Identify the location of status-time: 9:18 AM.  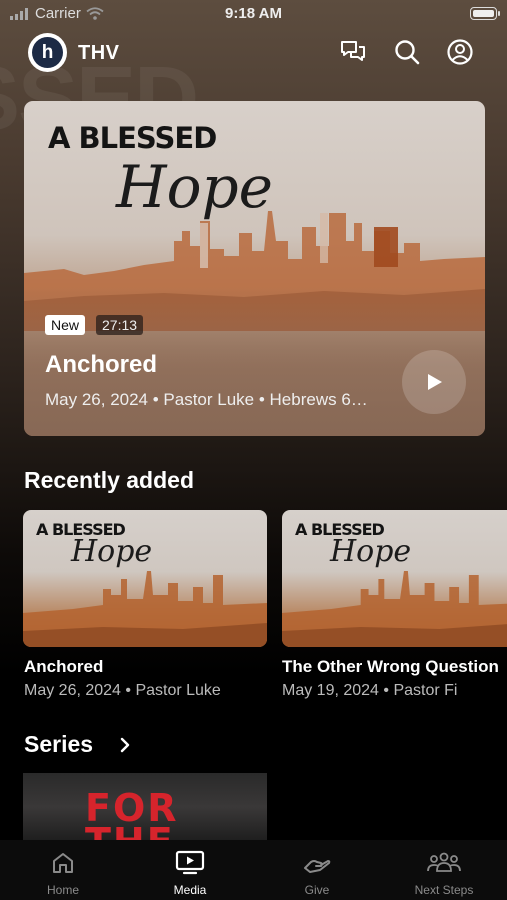
(253, 13).